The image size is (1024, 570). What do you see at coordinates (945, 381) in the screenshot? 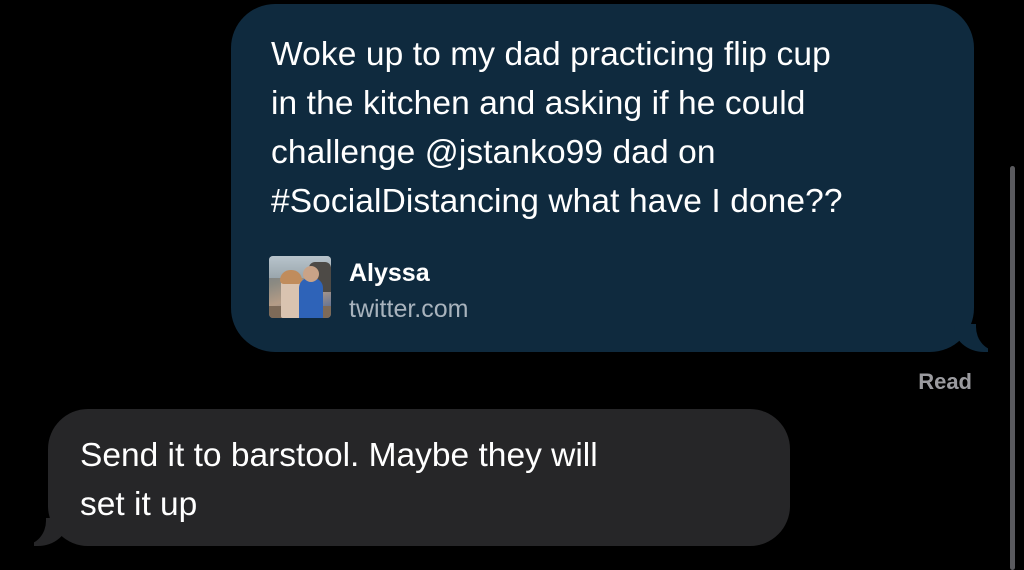
I see `read-receipt: Read` at bounding box center [945, 381].